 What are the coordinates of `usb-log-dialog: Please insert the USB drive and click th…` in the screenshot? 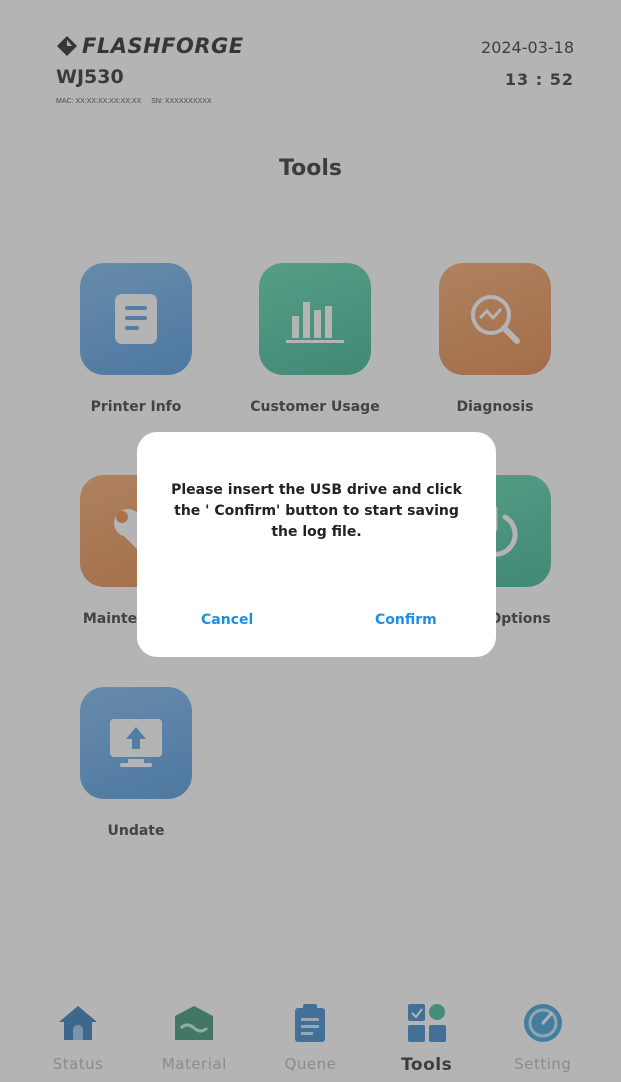 It's located at (316, 544).